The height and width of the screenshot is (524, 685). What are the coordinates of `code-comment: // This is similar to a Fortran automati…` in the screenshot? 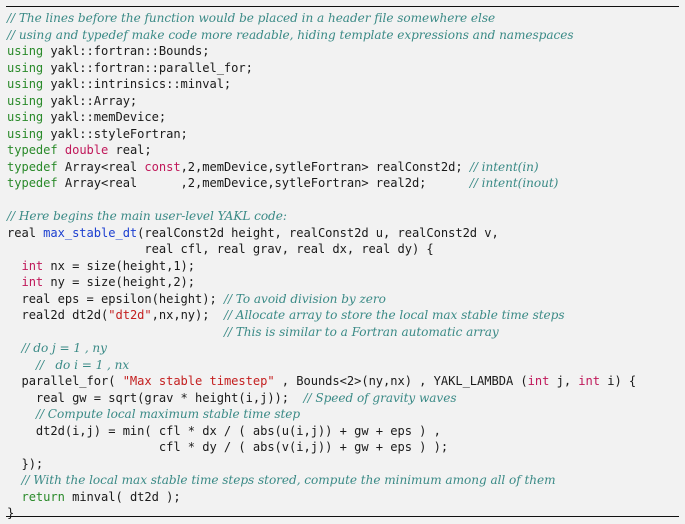 It's located at (361, 331).